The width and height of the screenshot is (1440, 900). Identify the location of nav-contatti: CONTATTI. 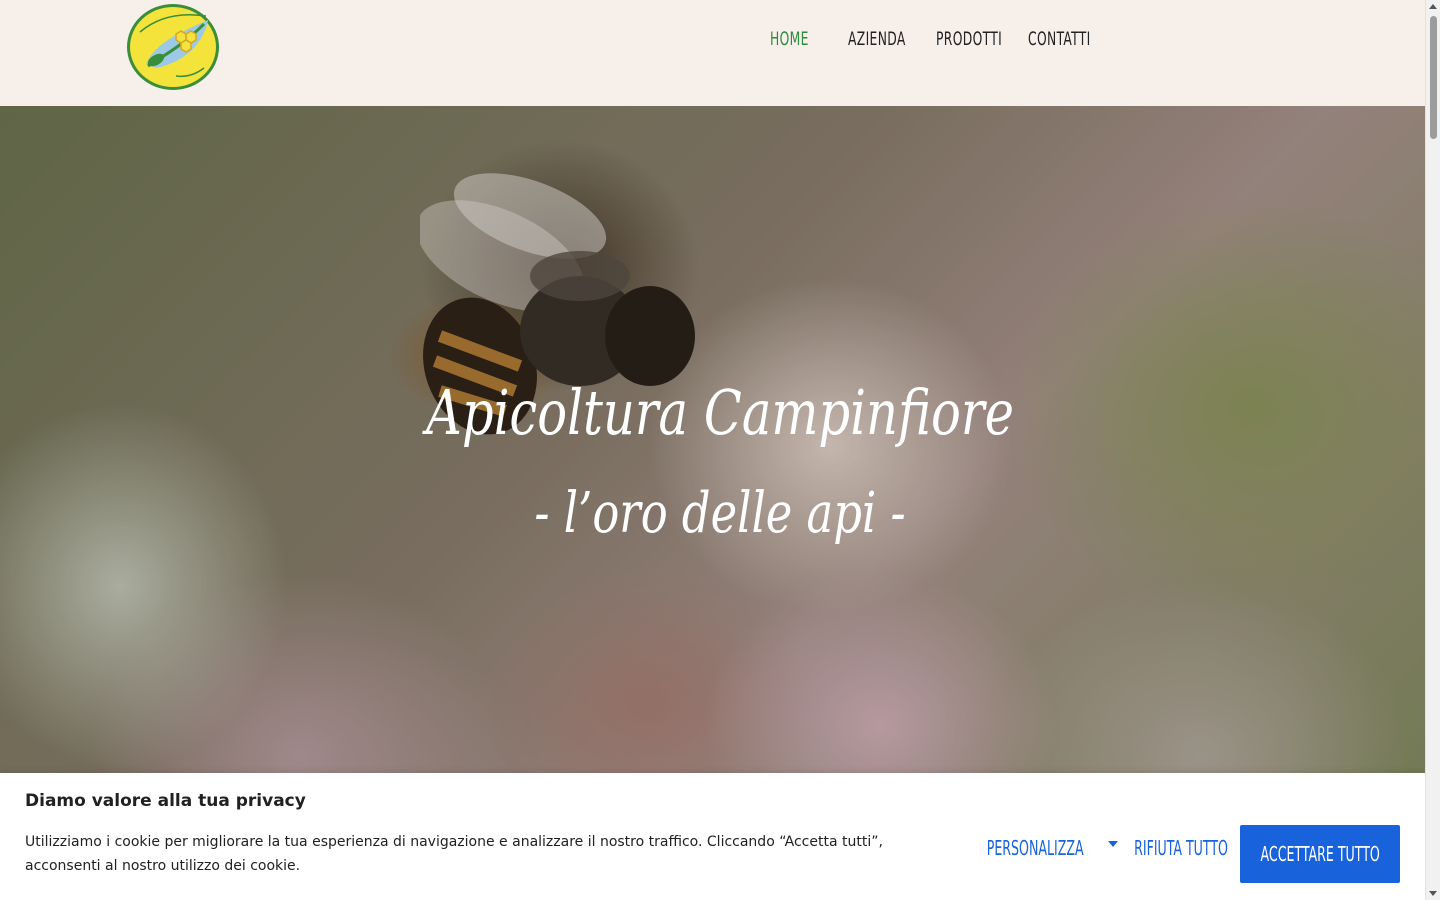
(1059, 39).